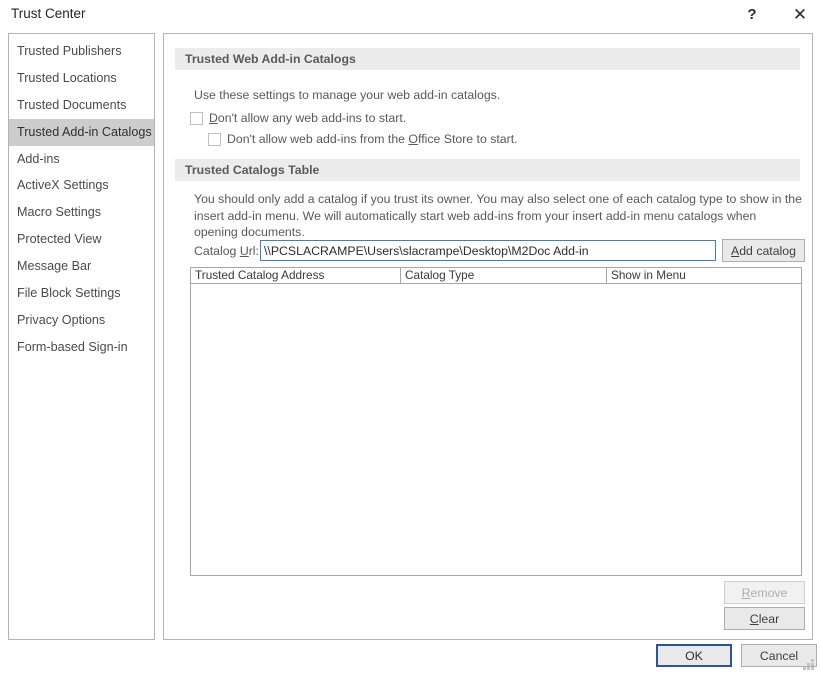  I want to click on accesskey-u: U, so click(244, 251).